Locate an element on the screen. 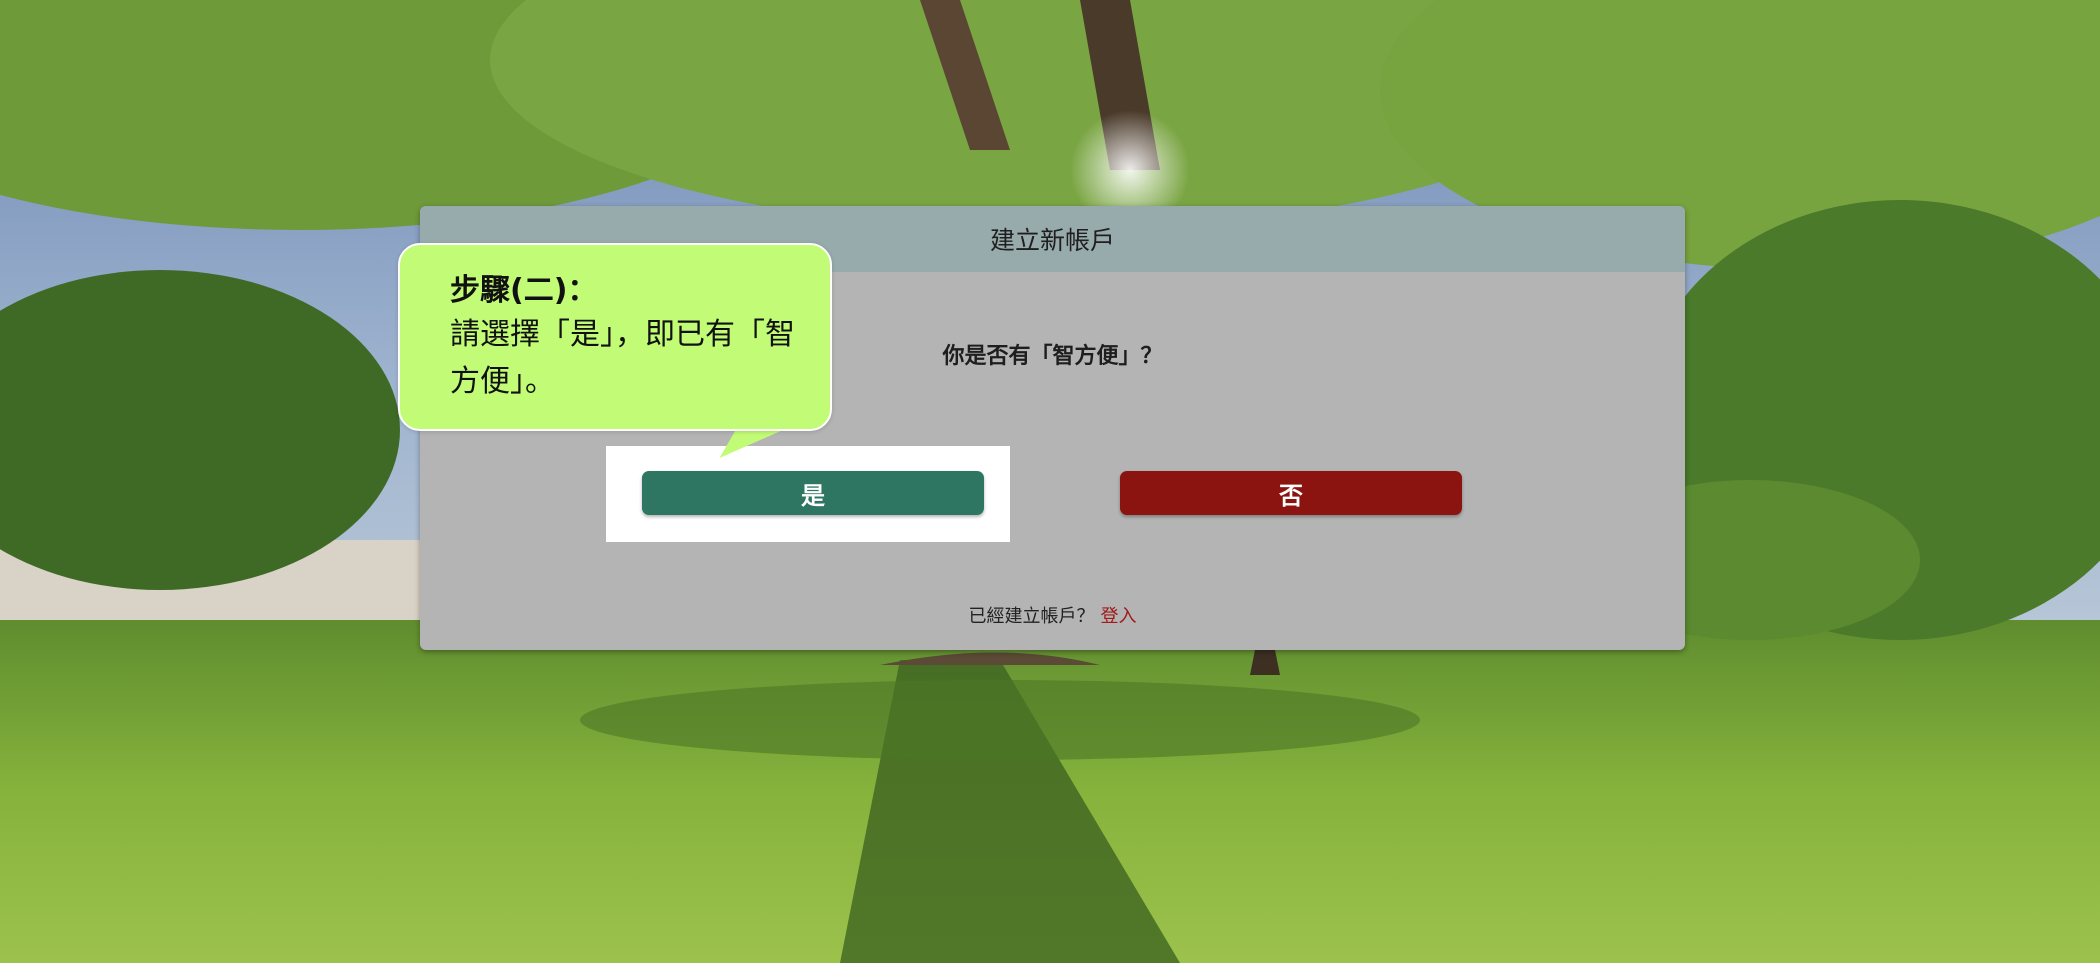 The height and width of the screenshot is (963, 2100). login-prompt: 已經建立帳戶？ 登入 is located at coordinates (1052, 615).